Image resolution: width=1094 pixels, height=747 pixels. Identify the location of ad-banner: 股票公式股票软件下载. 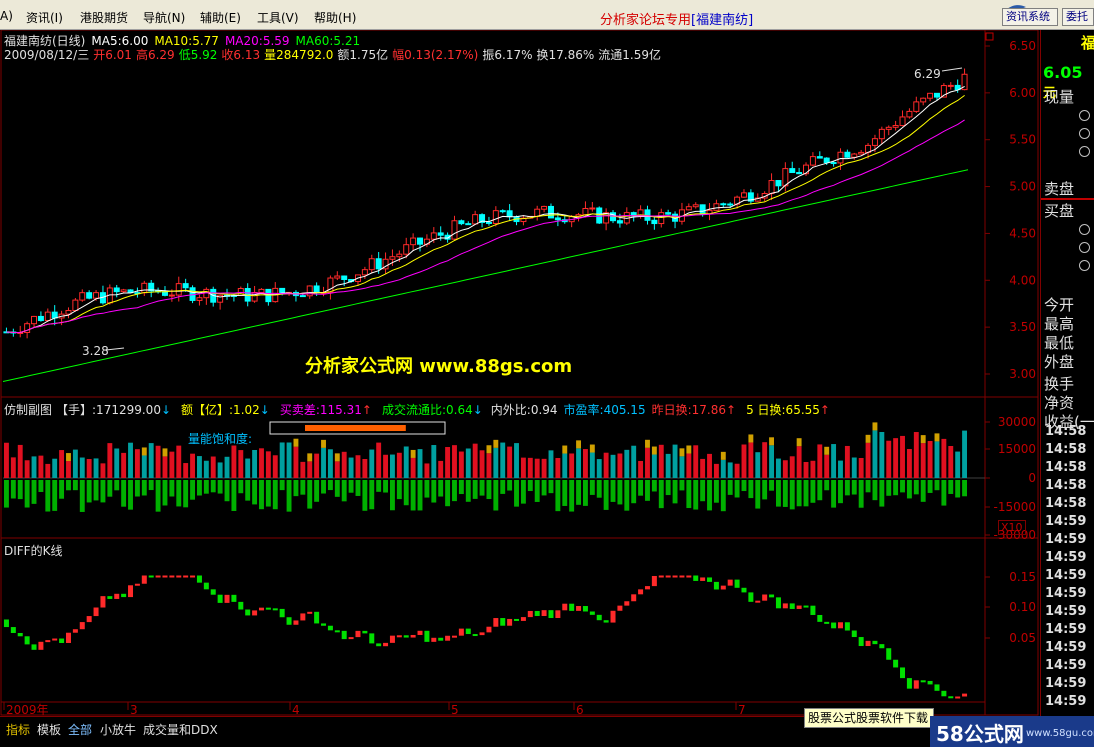
(869, 718).